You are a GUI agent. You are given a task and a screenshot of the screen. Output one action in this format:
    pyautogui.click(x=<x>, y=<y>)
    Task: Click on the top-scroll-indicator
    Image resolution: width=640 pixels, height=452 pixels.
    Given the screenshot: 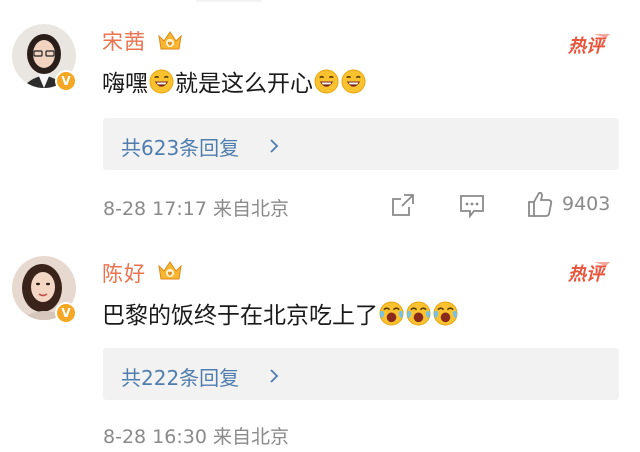 What is the action you would take?
    pyautogui.click(x=320, y=2)
    